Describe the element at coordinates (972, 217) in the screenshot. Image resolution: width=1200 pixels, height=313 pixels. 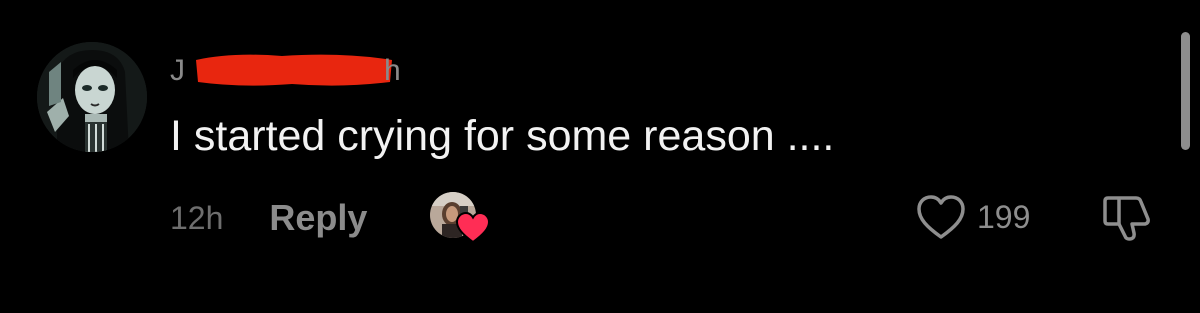
I see `like-group: 199` at that location.